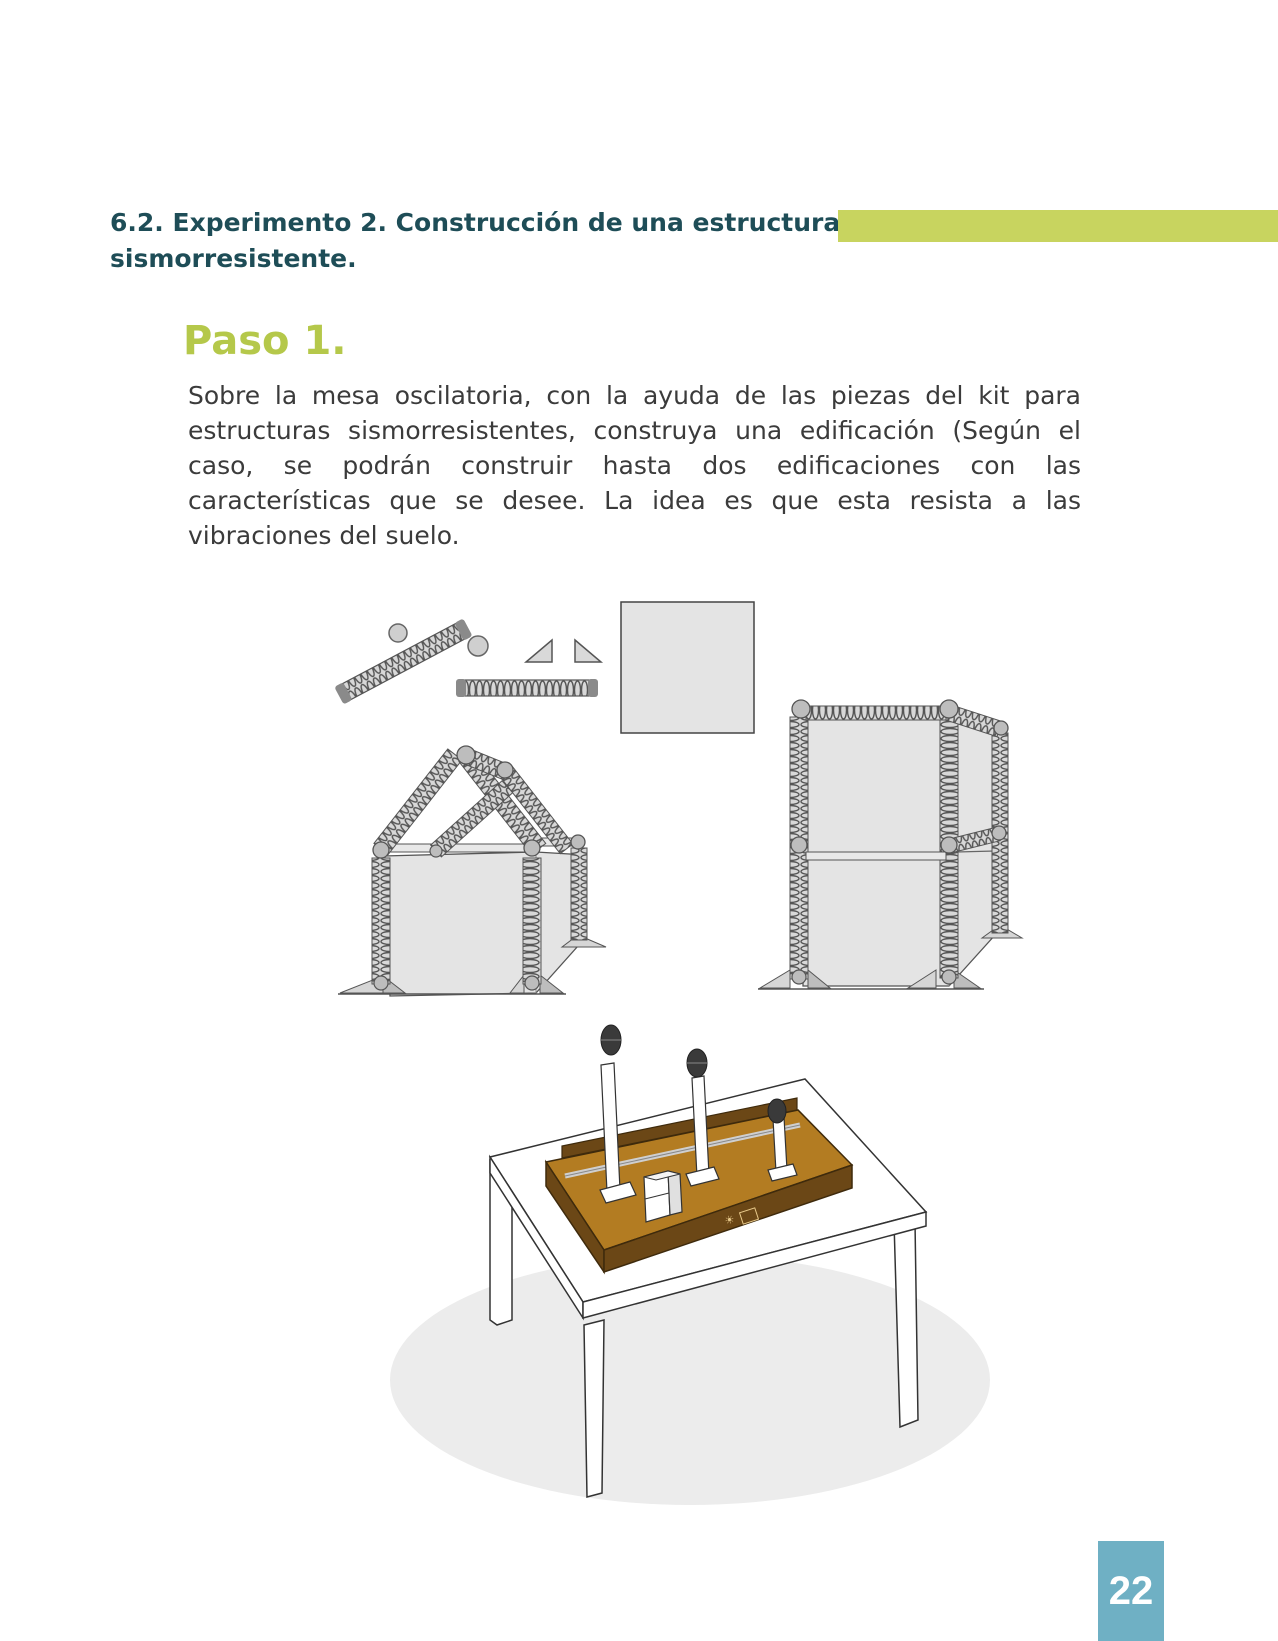 This screenshot has width=1278, height=1641. What do you see at coordinates (891, 844) in the screenshot?
I see `two-story-building` at bounding box center [891, 844].